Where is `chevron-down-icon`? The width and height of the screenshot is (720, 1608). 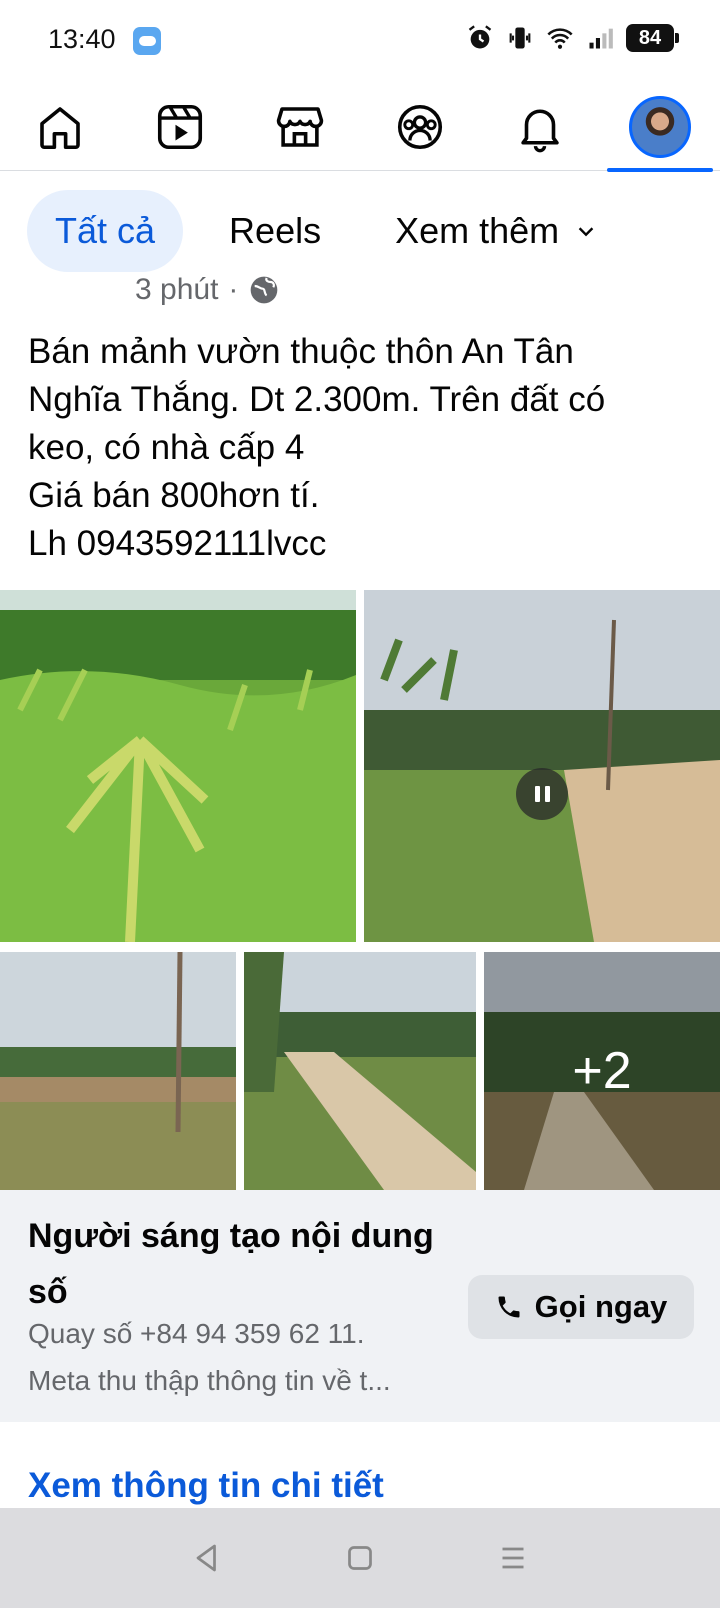 chevron-down-icon is located at coordinates (586, 232).